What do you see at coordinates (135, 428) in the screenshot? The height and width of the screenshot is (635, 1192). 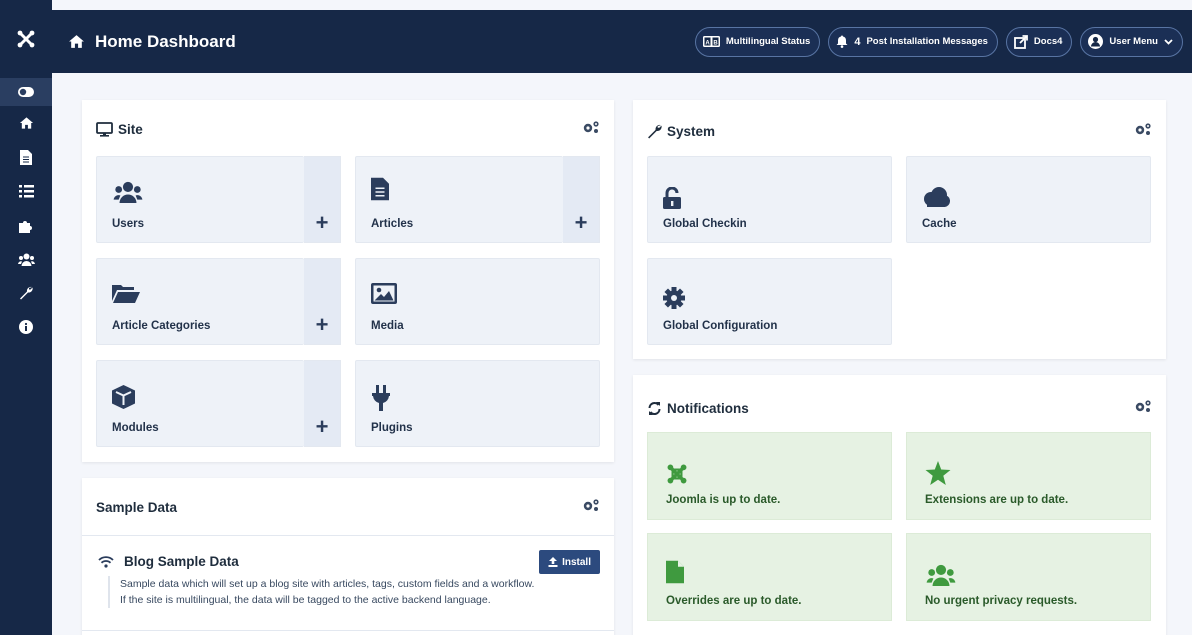 I see `modules-tile-label: Modules` at bounding box center [135, 428].